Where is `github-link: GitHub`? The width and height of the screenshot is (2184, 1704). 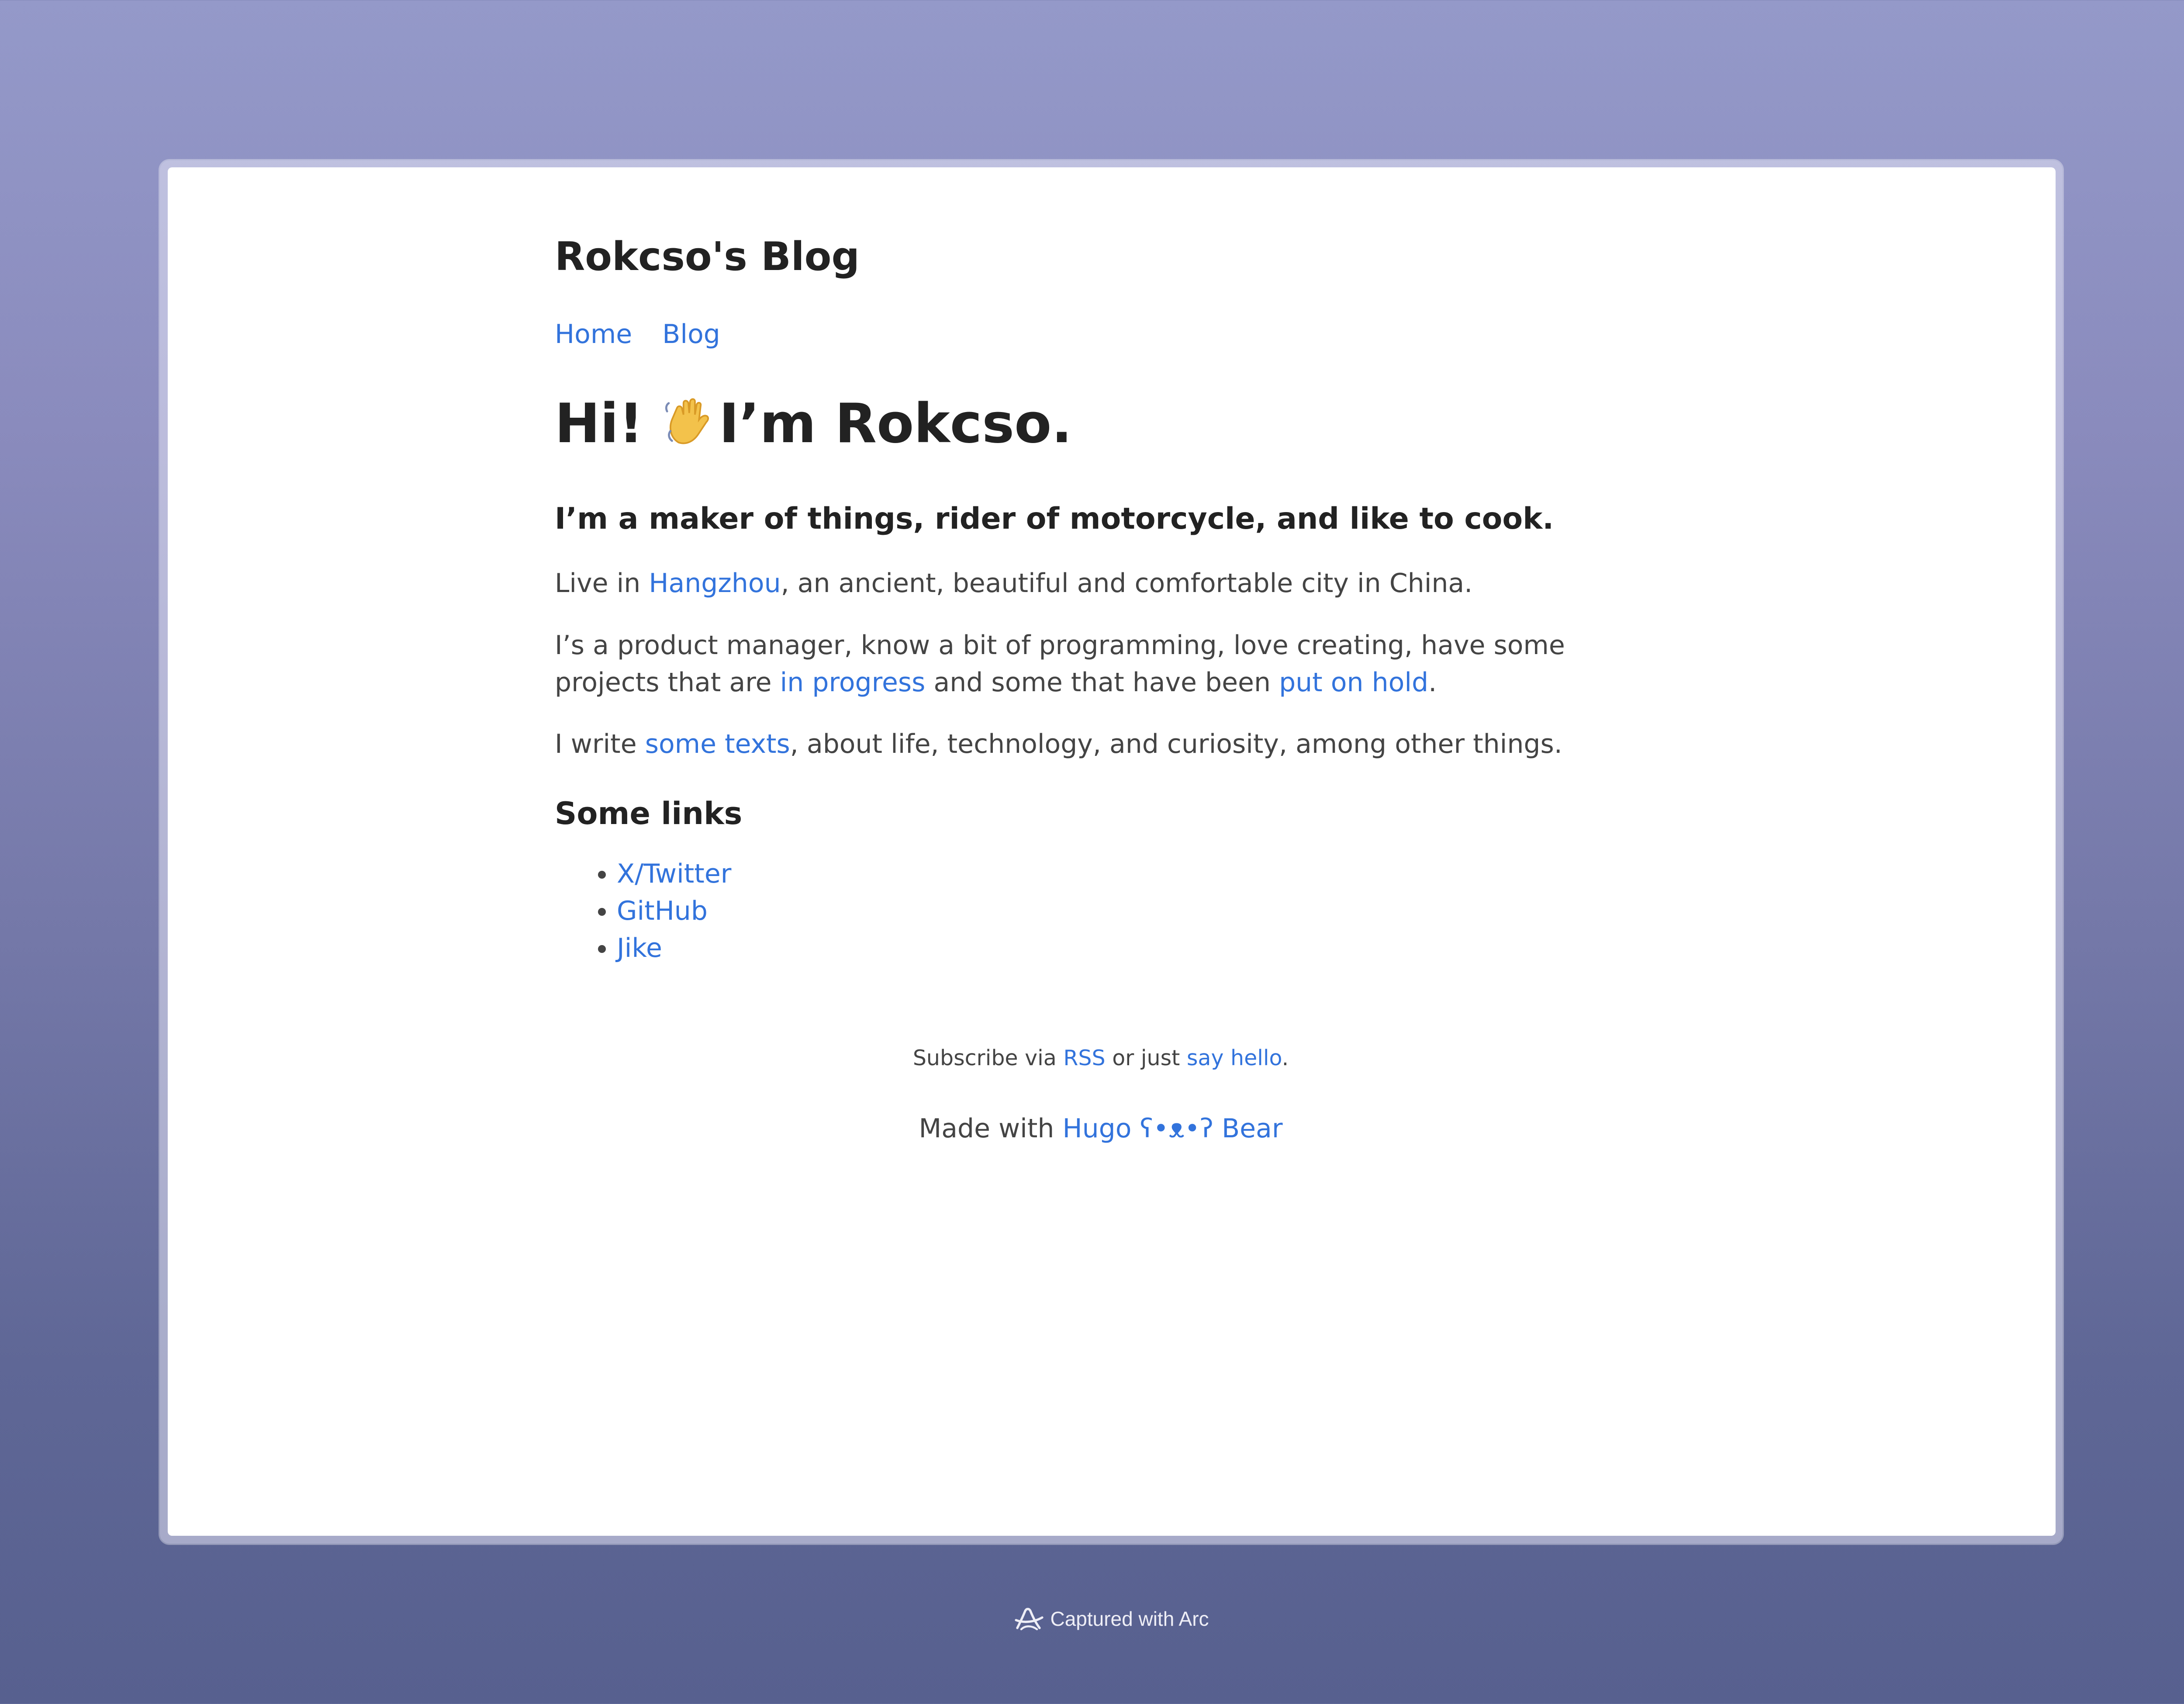 github-link: GitHub is located at coordinates (662, 911).